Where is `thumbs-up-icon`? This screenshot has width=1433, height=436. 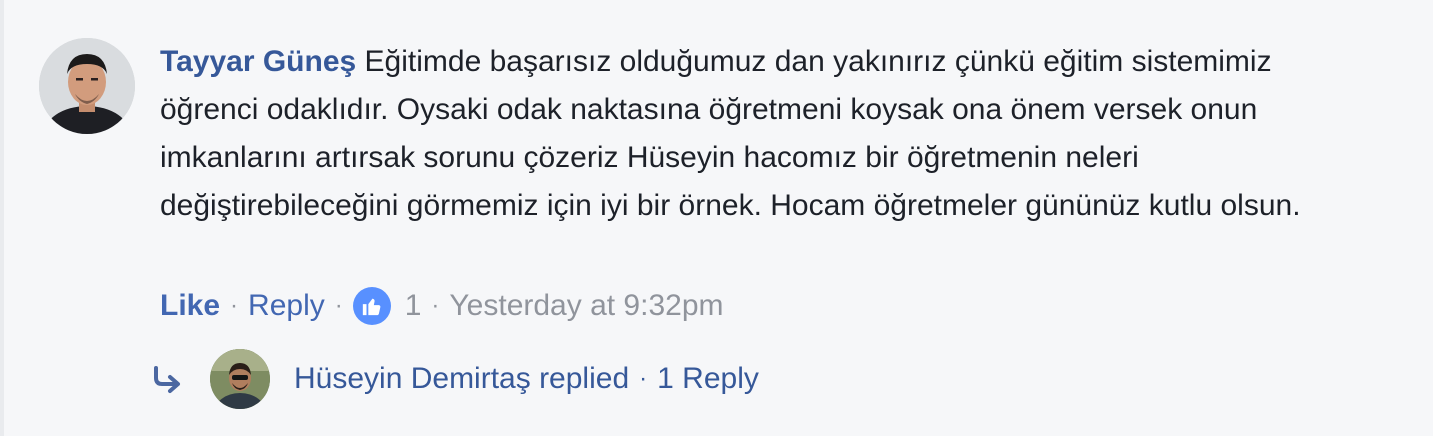 thumbs-up-icon is located at coordinates (371, 307).